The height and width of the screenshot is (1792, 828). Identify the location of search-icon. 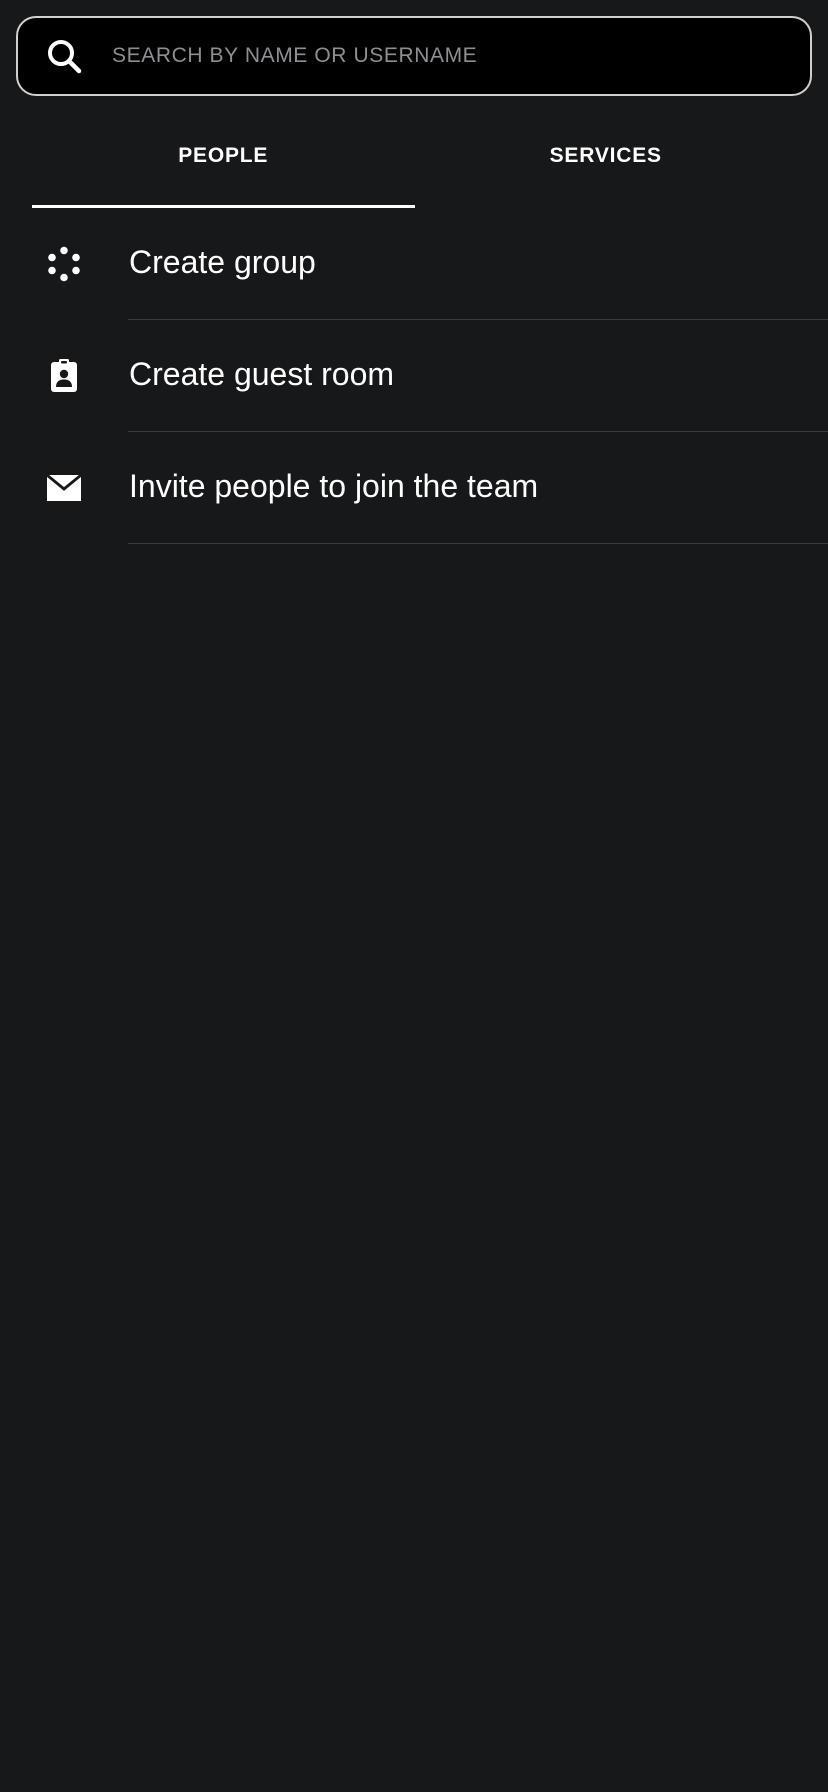
(64, 56).